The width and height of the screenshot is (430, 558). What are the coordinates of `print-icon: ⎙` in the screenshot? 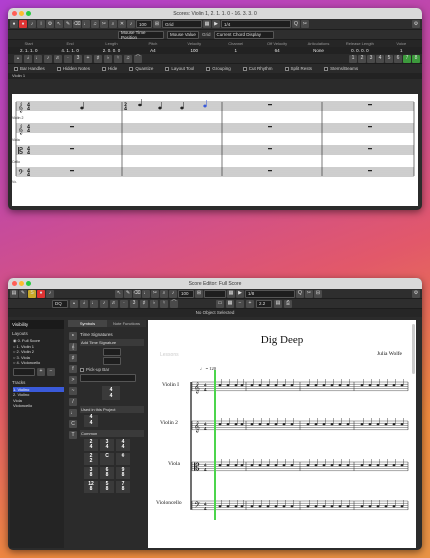 It's located at (288, 303).